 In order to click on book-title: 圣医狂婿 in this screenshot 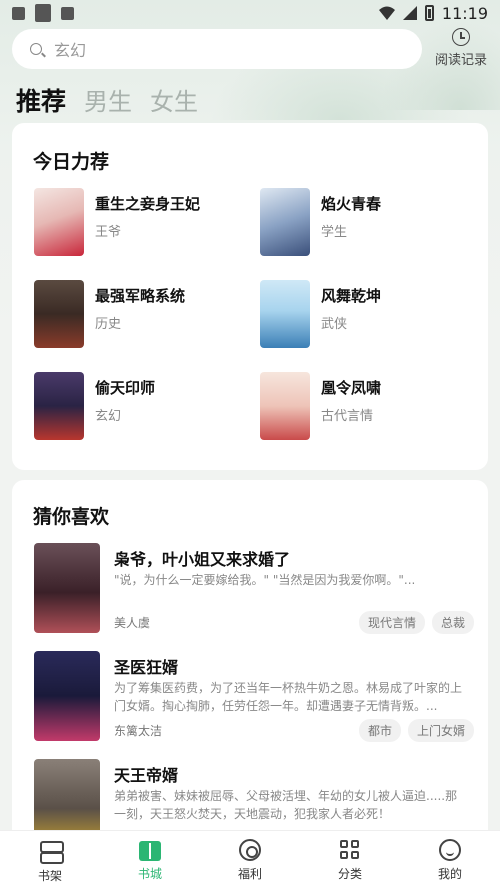, I will do `click(146, 667)`.